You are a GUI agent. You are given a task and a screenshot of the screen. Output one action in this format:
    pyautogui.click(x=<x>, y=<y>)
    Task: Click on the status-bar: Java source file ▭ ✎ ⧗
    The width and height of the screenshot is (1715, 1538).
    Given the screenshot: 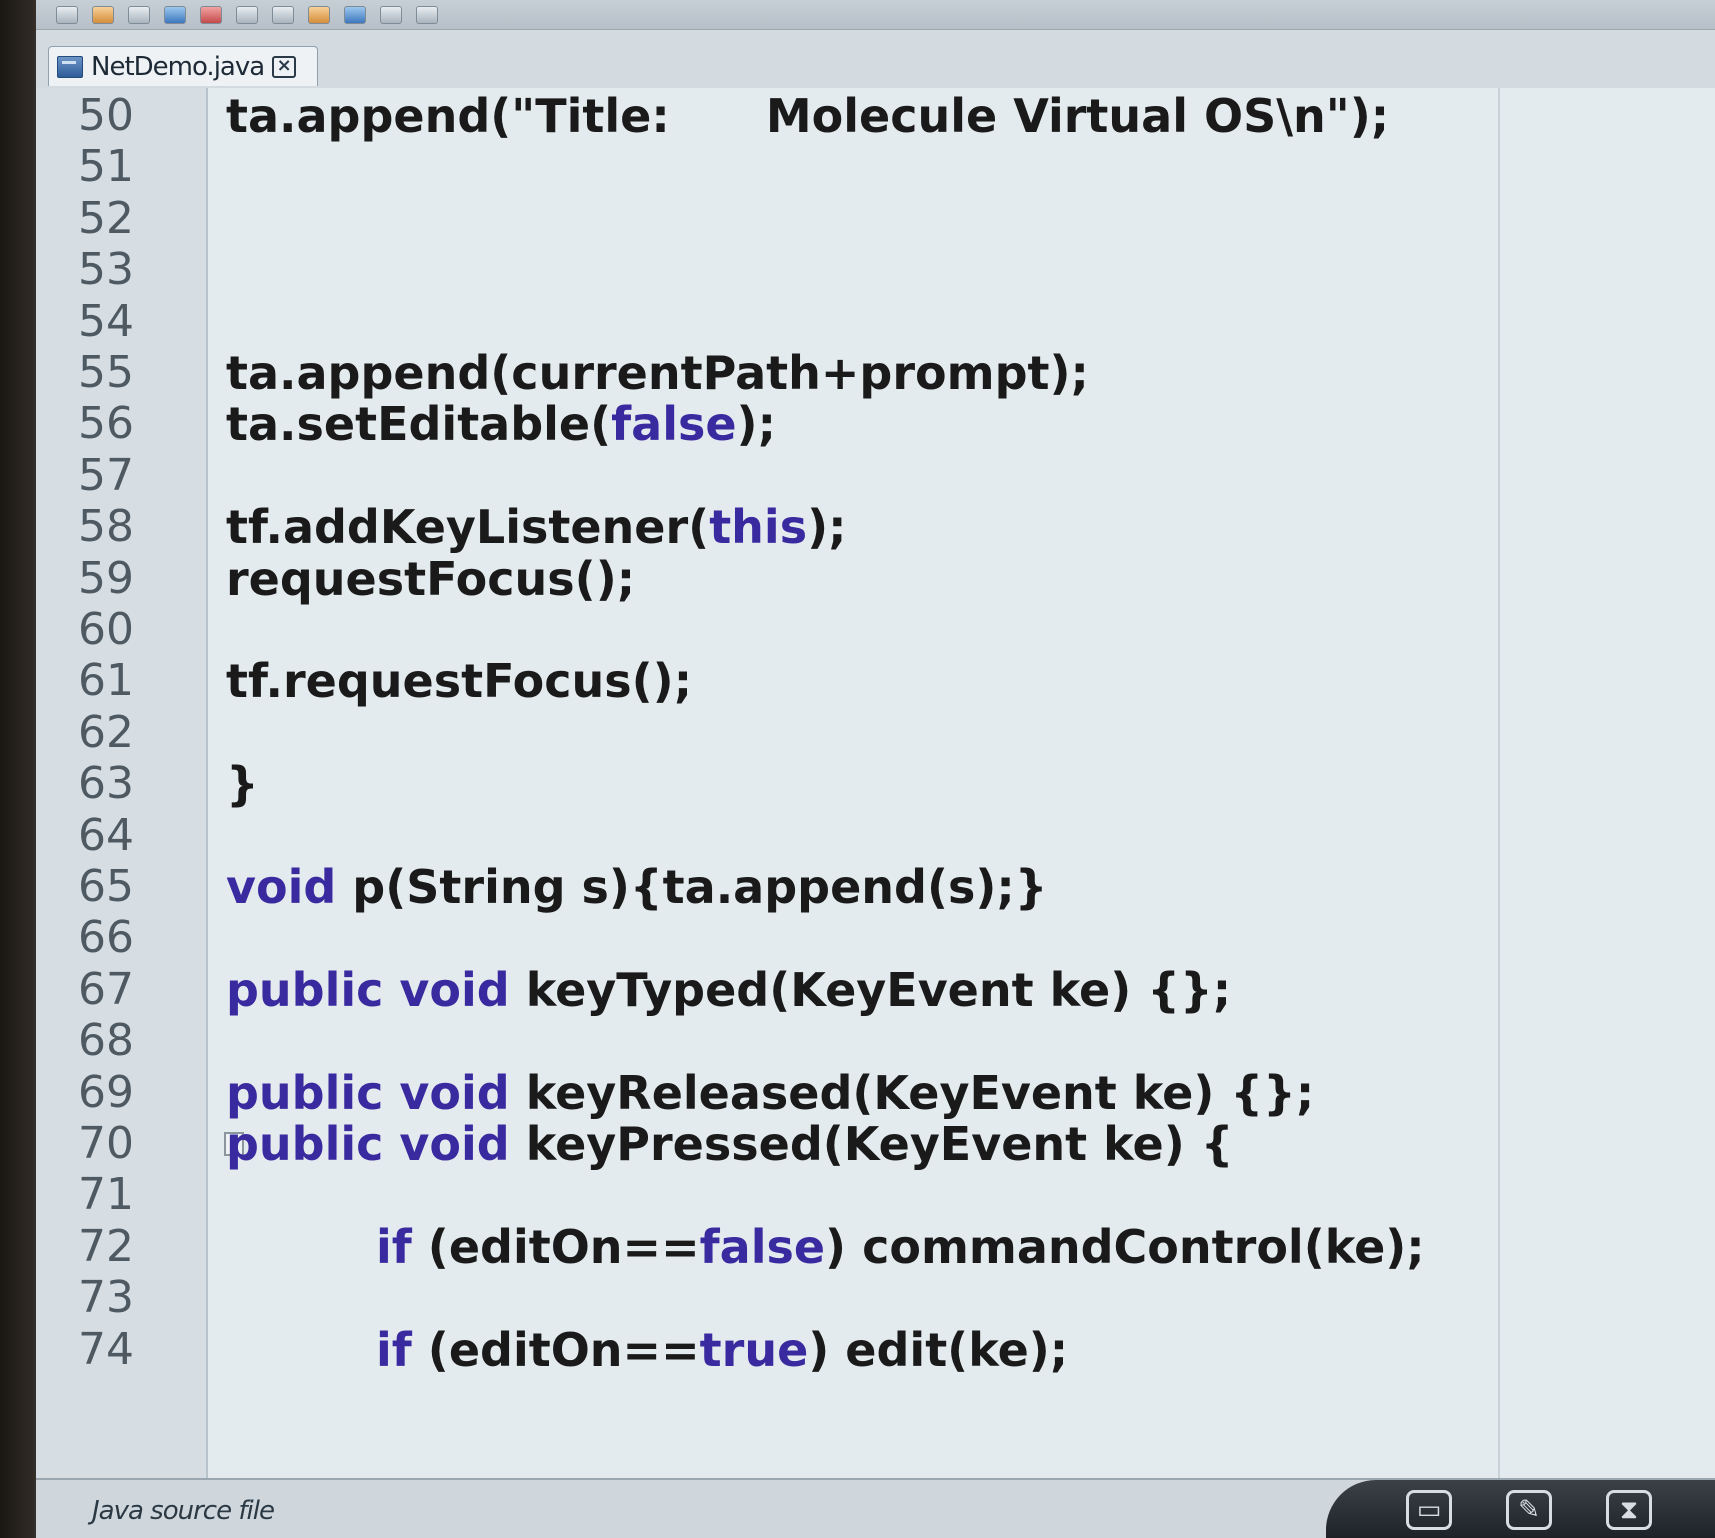 What is the action you would take?
    pyautogui.click(x=875, y=1508)
    